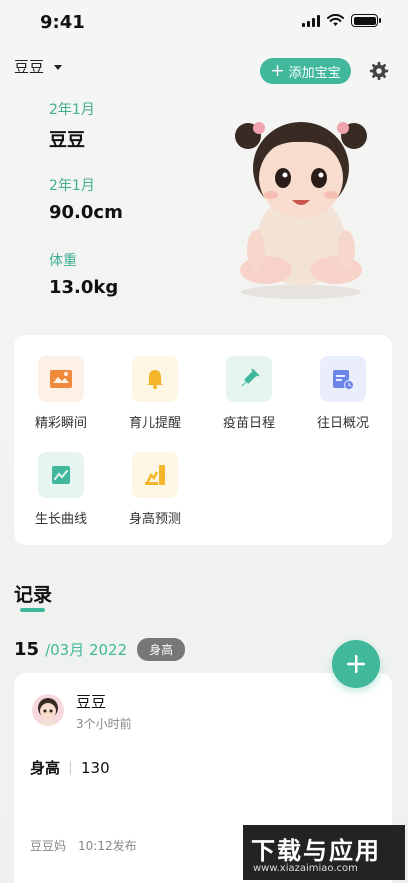  I want to click on avatar, so click(48, 710).